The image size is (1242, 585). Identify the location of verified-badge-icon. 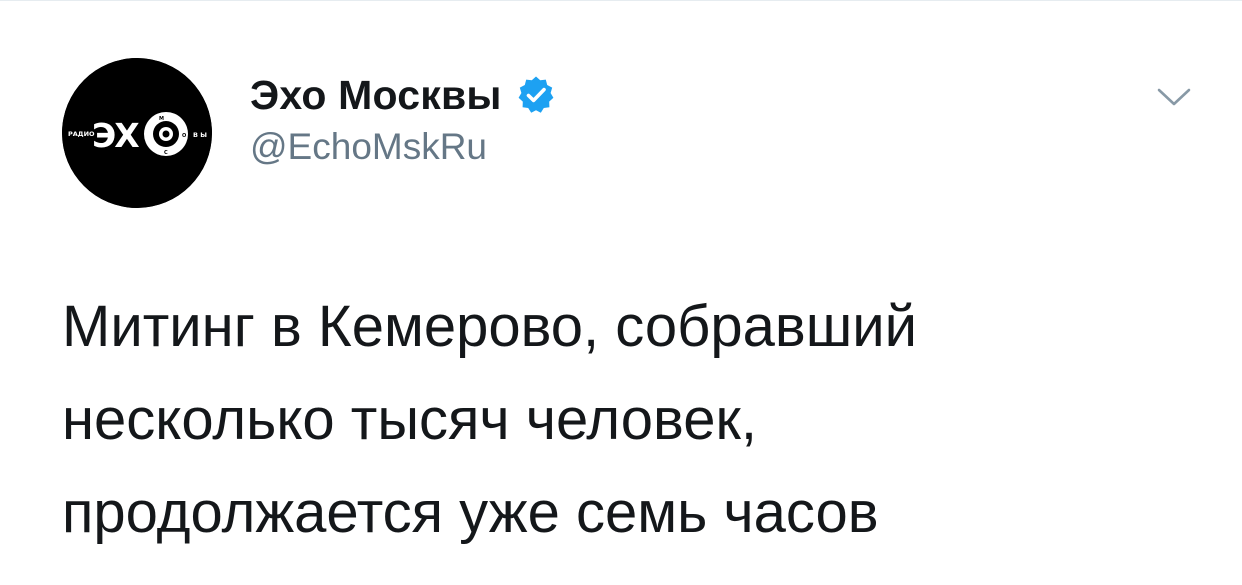
(536, 95).